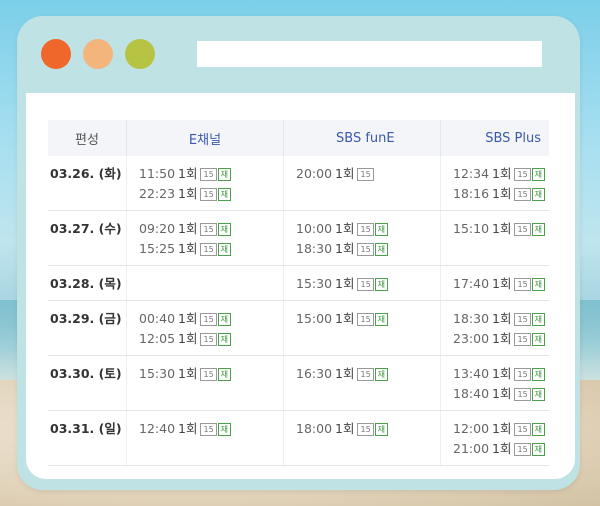 Image resolution: width=600 pixels, height=506 pixels. I want to click on air-time: 12:00, so click(471, 428).